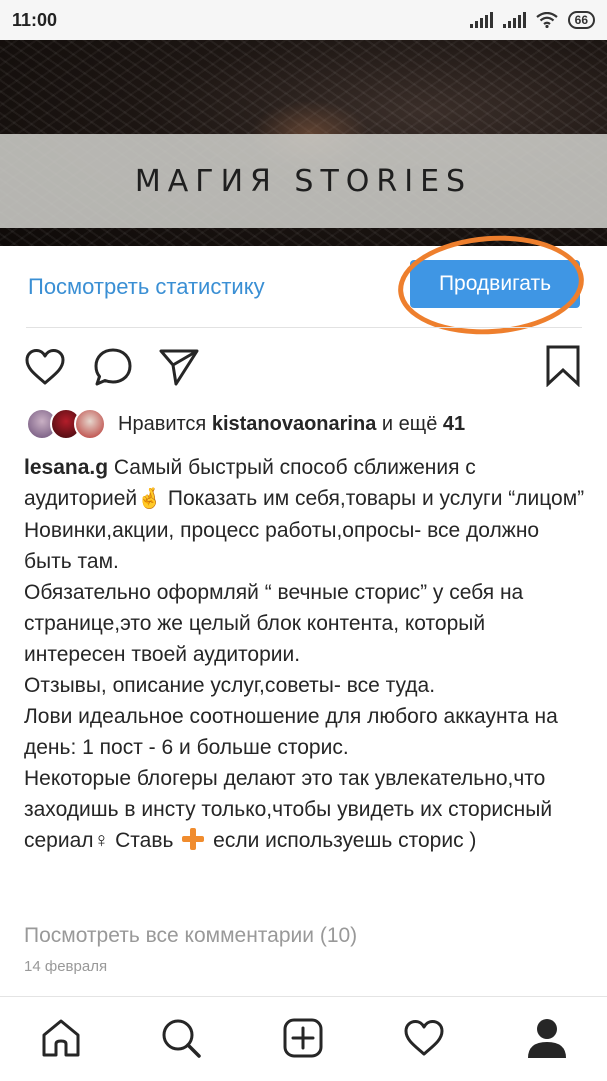 Image resolution: width=607 pixels, height=1081 pixels. Describe the element at coordinates (303, 287) in the screenshot. I see `insights-row: Посмотреть статистику Продвигать` at that location.